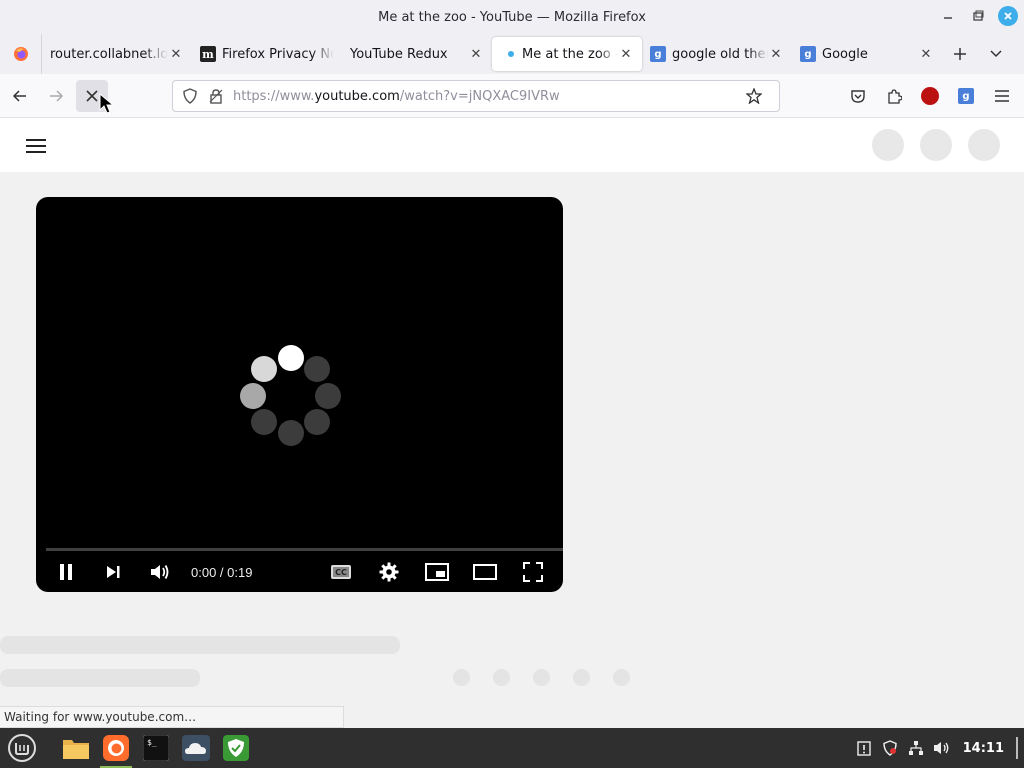 The width and height of the screenshot is (1024, 768). Describe the element at coordinates (100, 678) in the screenshot. I see `skeleton-subtitle` at that location.